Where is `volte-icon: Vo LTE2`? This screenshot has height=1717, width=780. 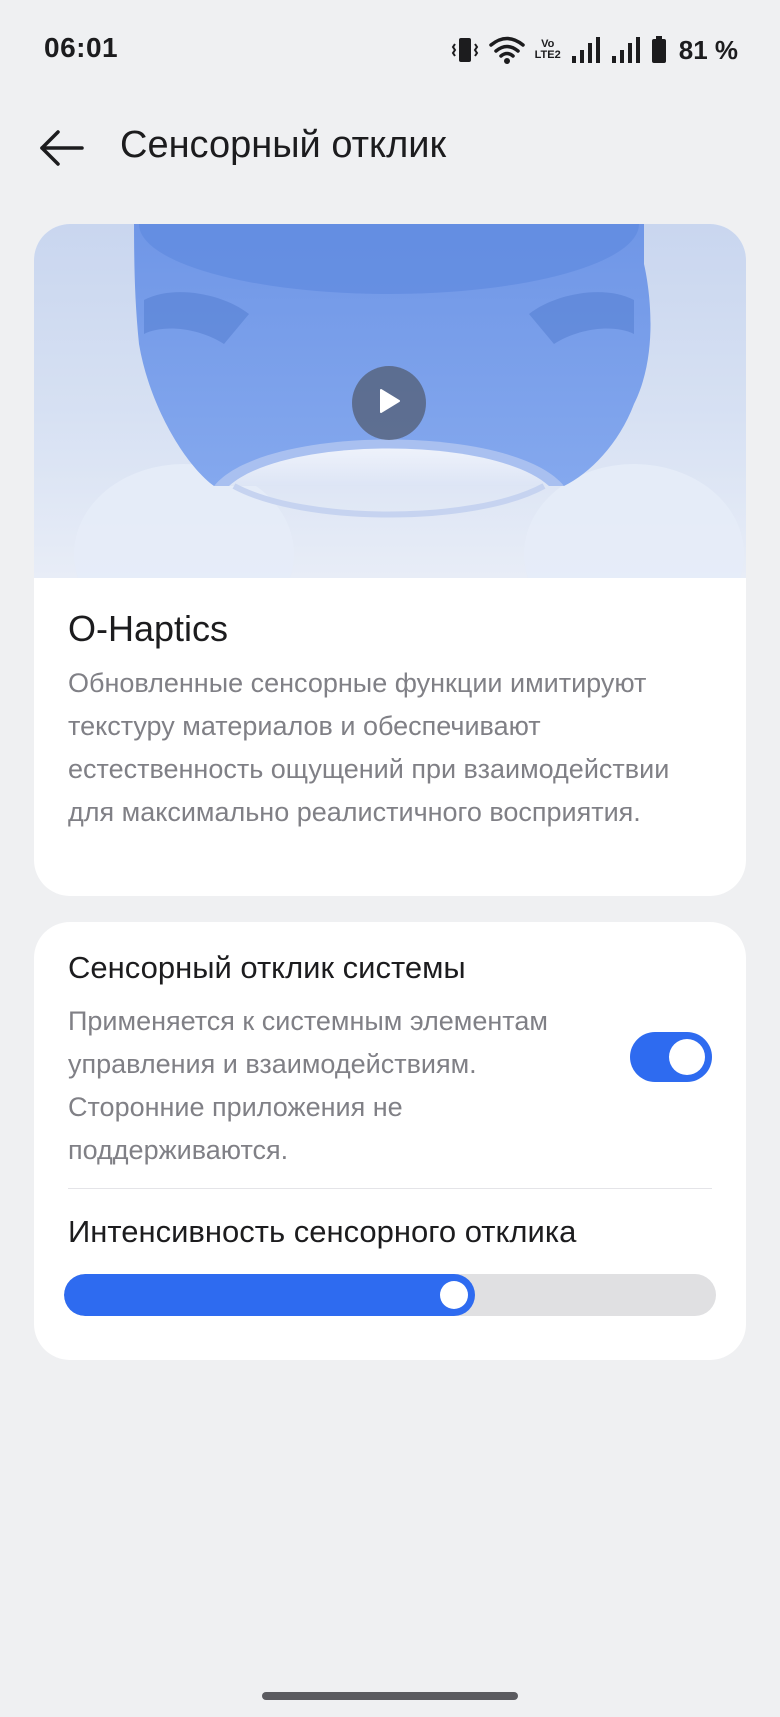
volte-icon: Vo LTE2 is located at coordinates (547, 49).